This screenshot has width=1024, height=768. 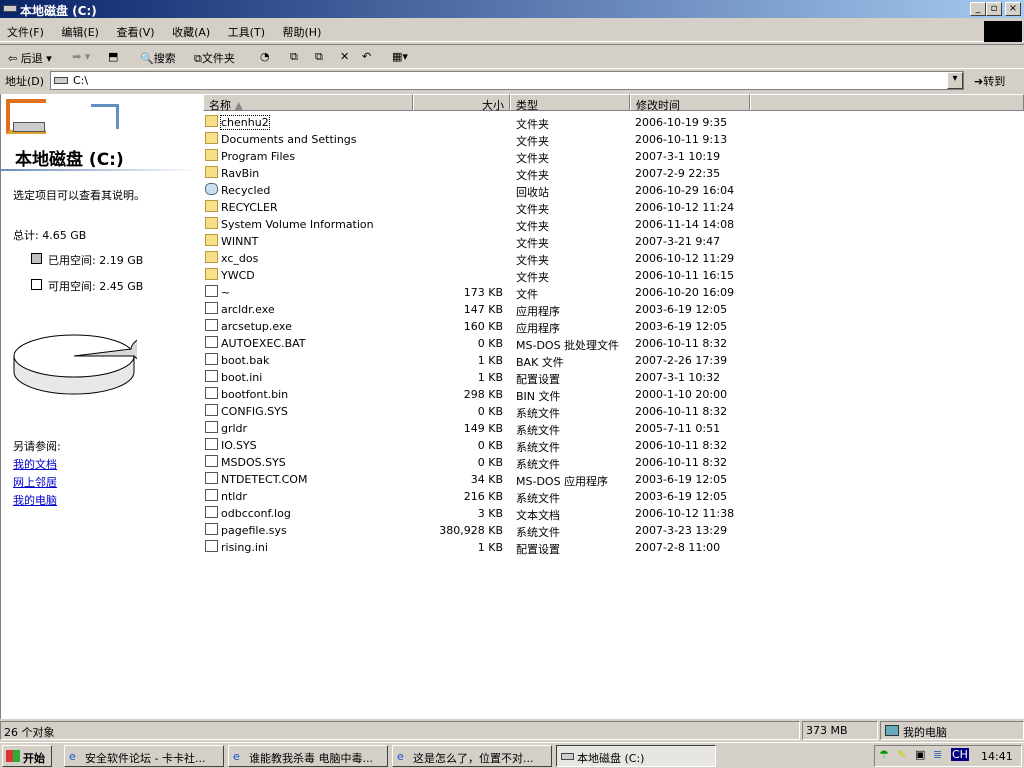 What do you see at coordinates (501, 513) in the screenshot?
I see `file-row: odbcconf.log 3 KB 文本文档 2006-10-12 11:38` at bounding box center [501, 513].